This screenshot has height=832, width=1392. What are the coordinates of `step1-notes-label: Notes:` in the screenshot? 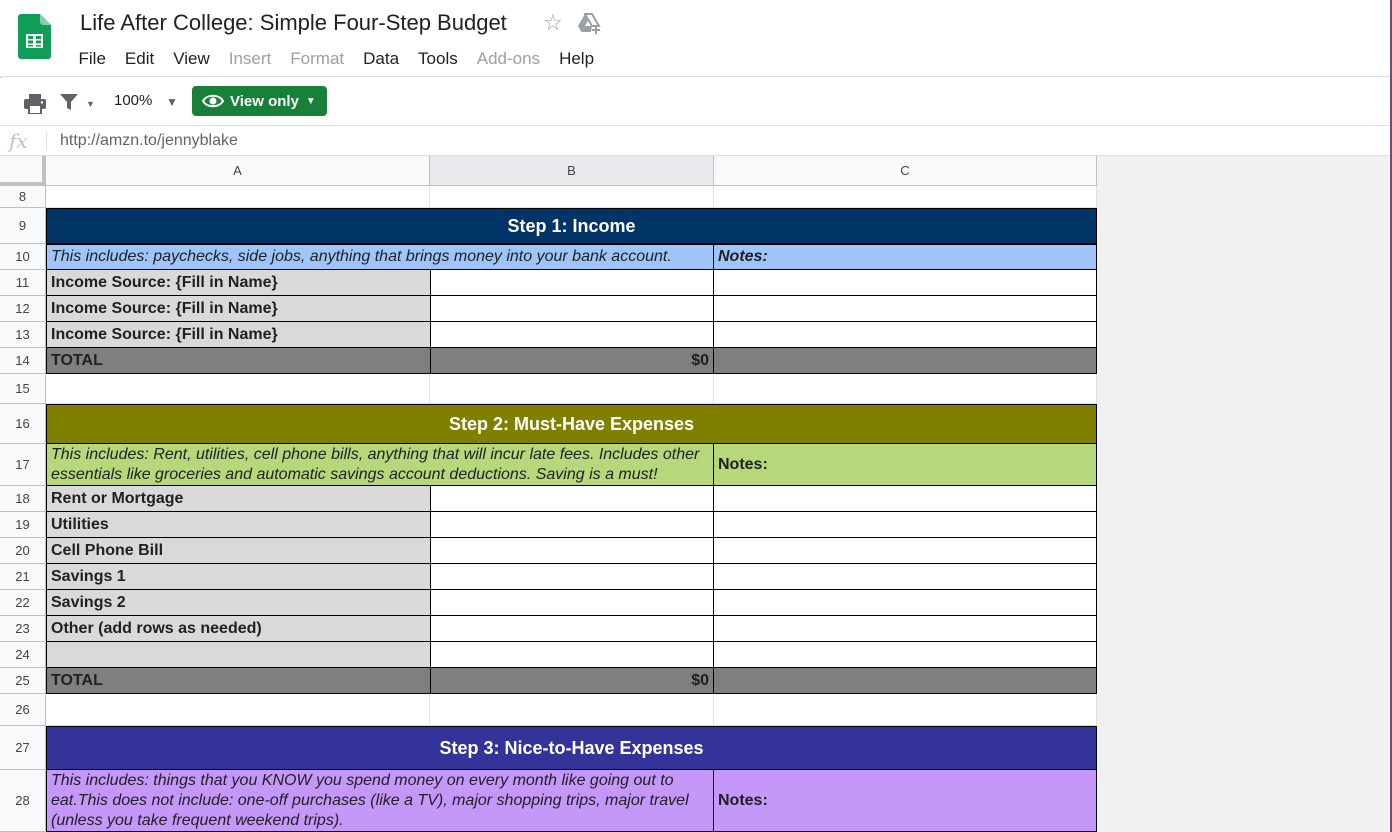 It's located at (905, 257).